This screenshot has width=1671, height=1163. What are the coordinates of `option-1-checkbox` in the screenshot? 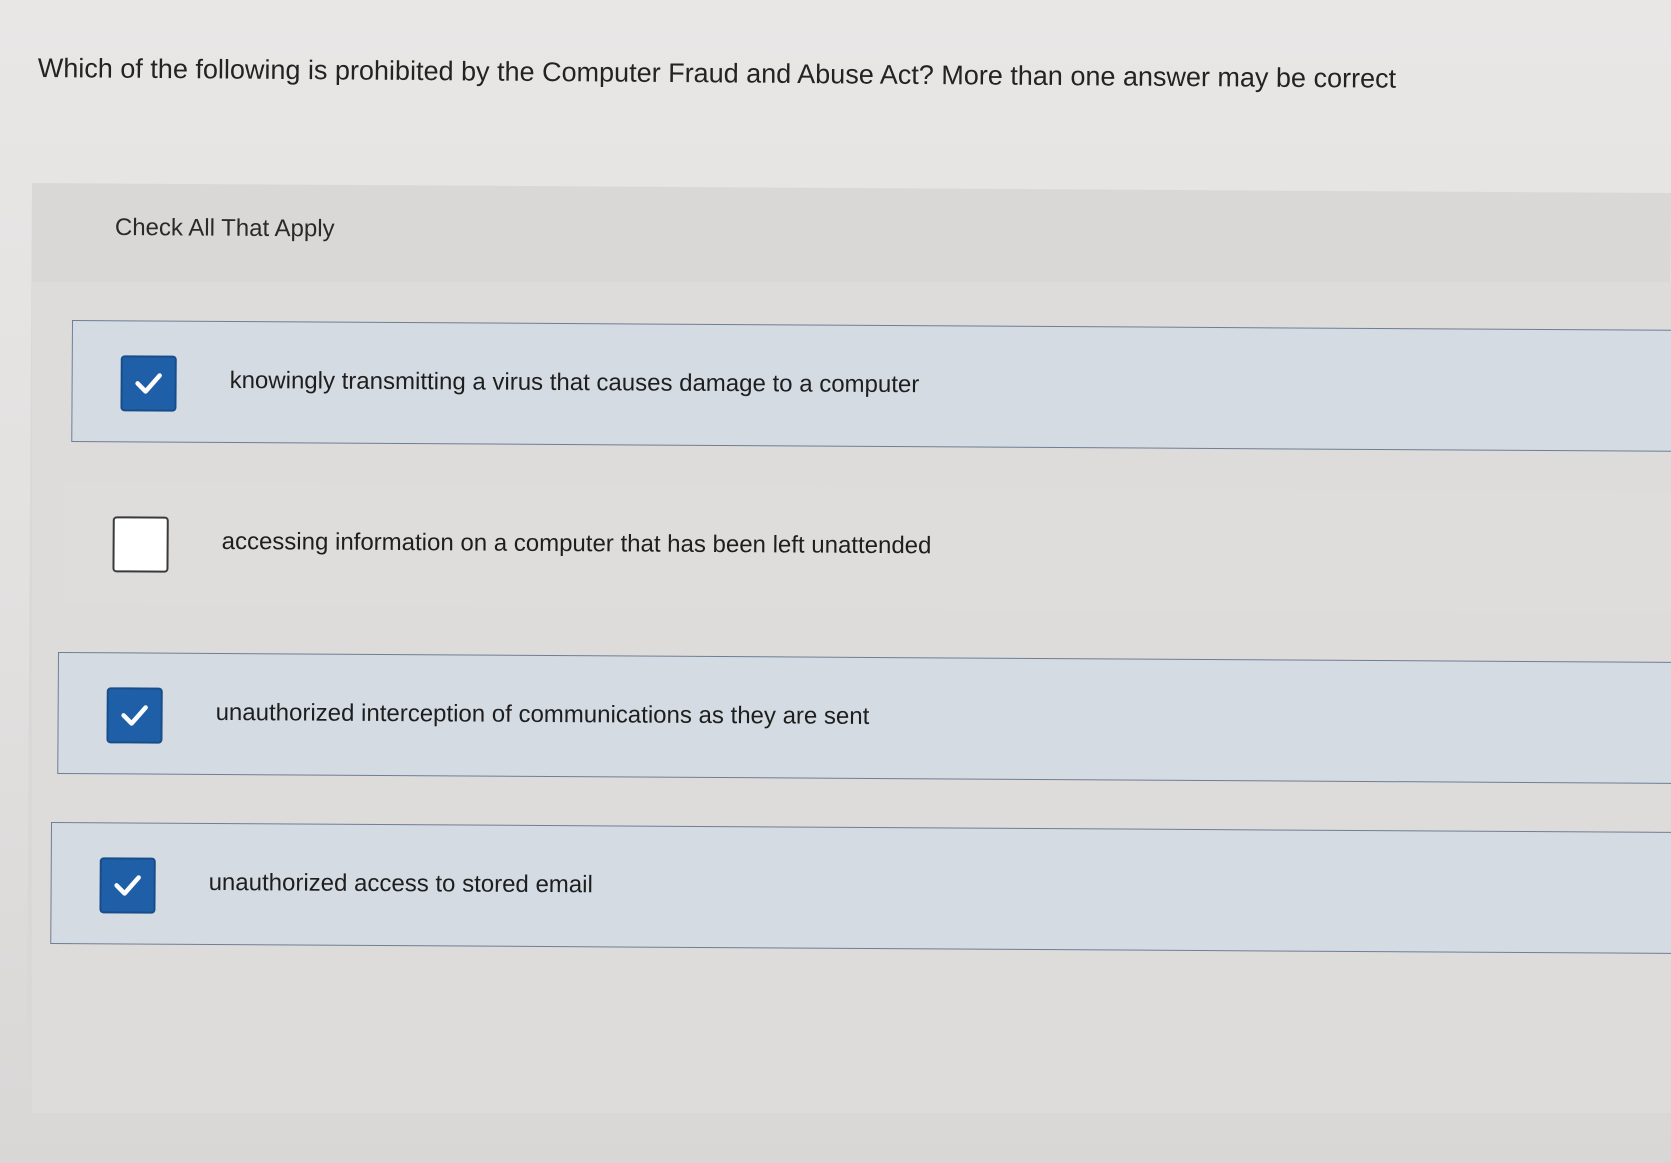 It's located at (148, 383).